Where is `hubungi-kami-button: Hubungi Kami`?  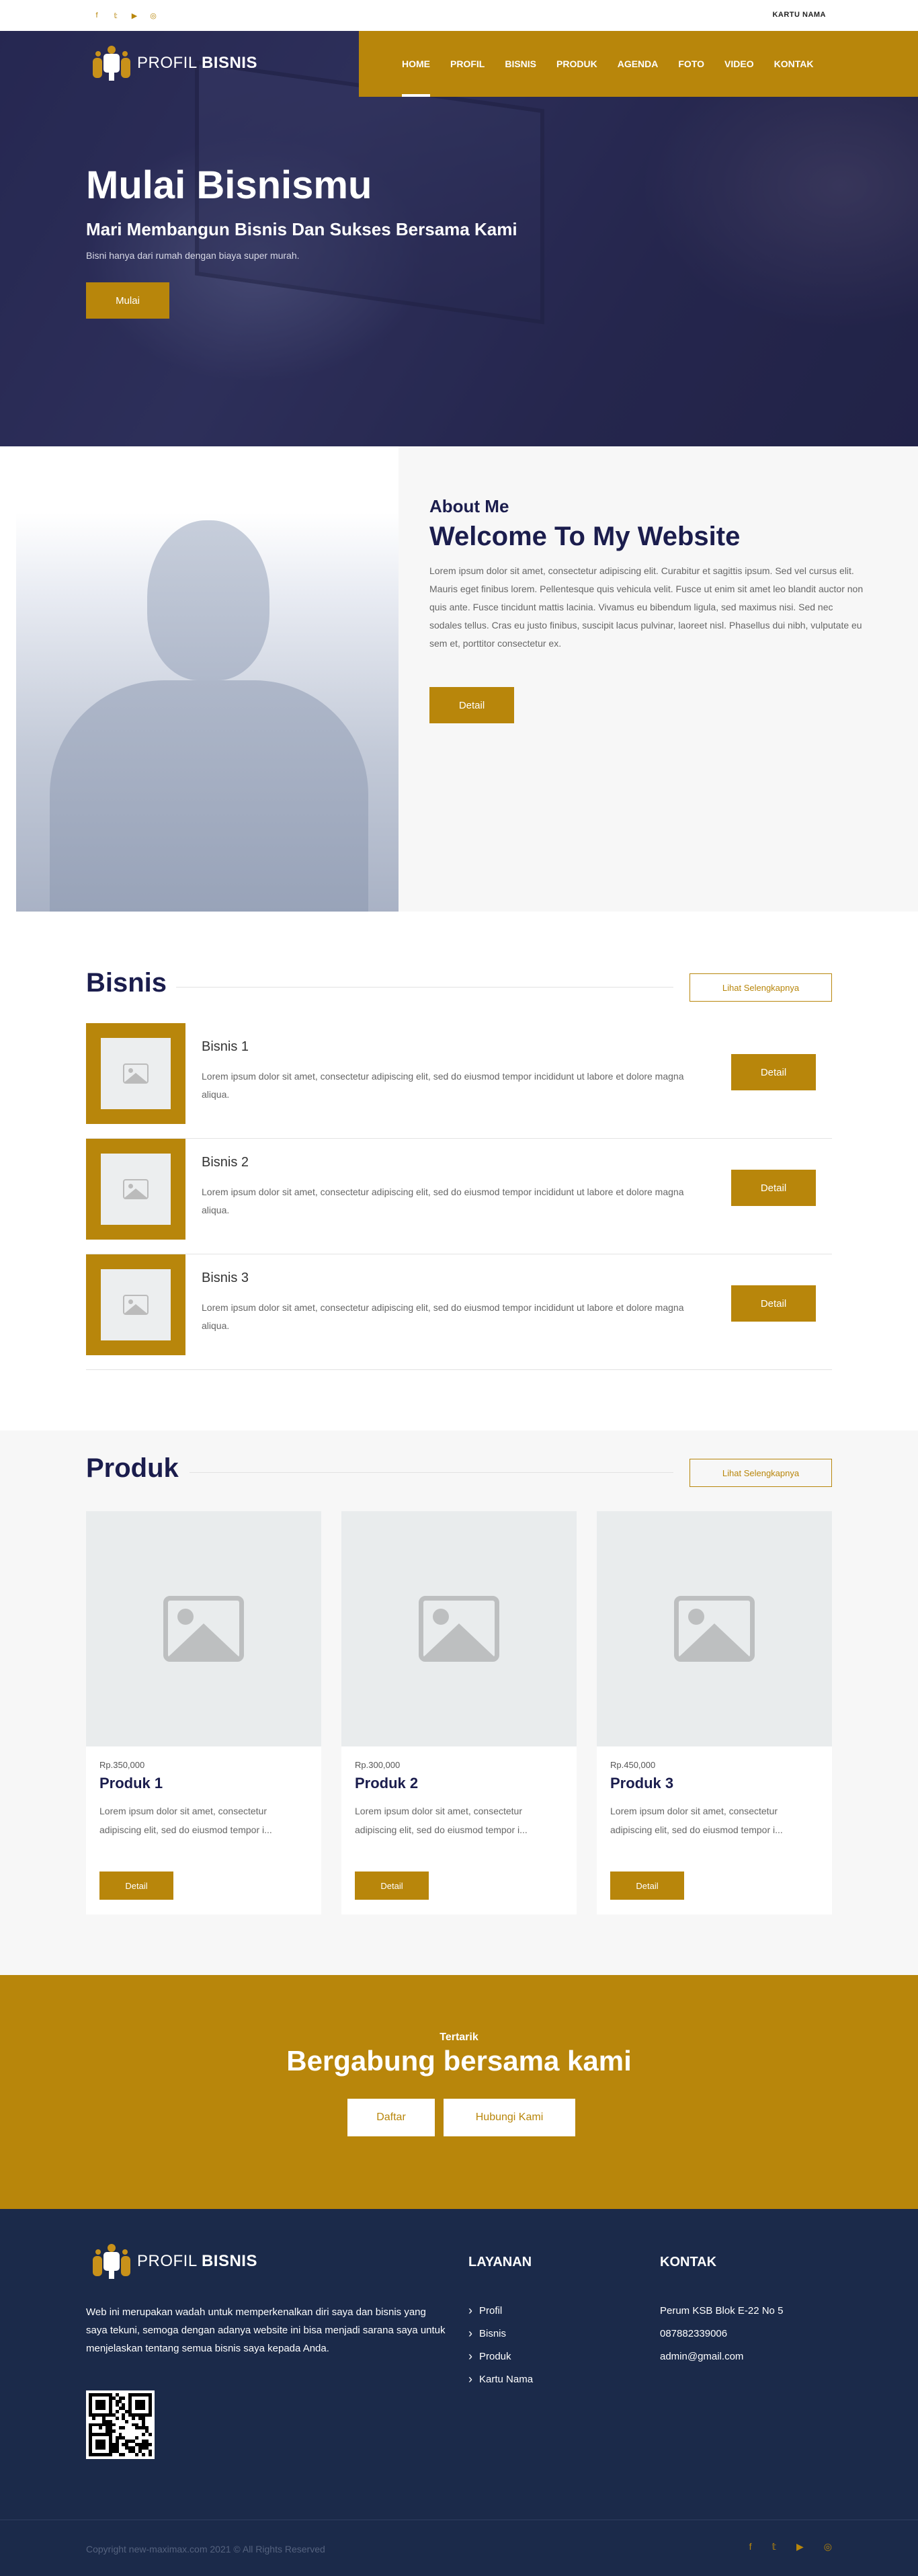 hubungi-kami-button: Hubungi Kami is located at coordinates (509, 2117).